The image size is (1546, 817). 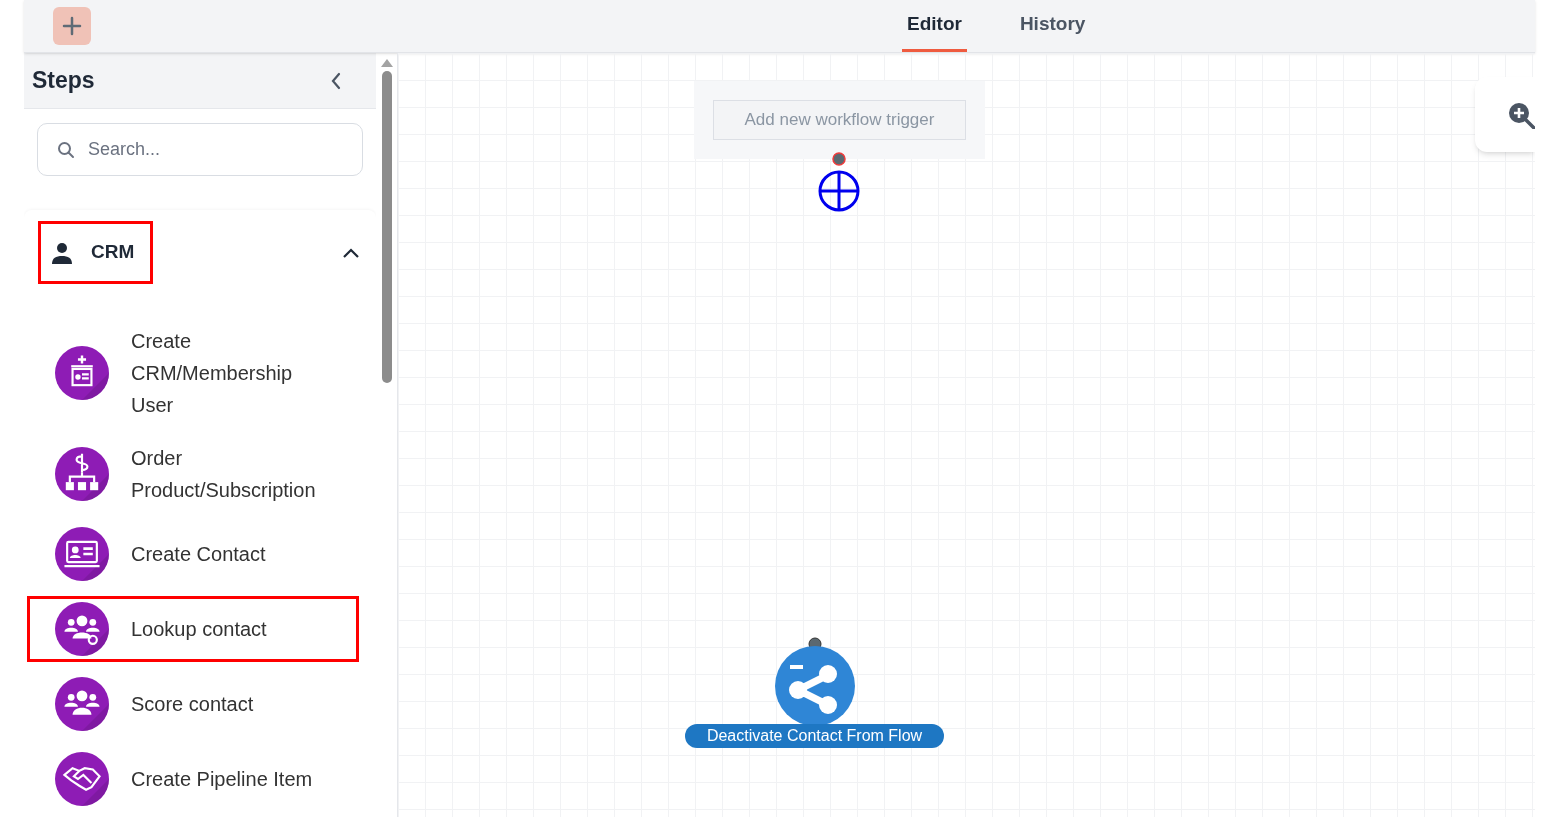 What do you see at coordinates (82, 474) in the screenshot?
I see `dollar-hierarchy-icon` at bounding box center [82, 474].